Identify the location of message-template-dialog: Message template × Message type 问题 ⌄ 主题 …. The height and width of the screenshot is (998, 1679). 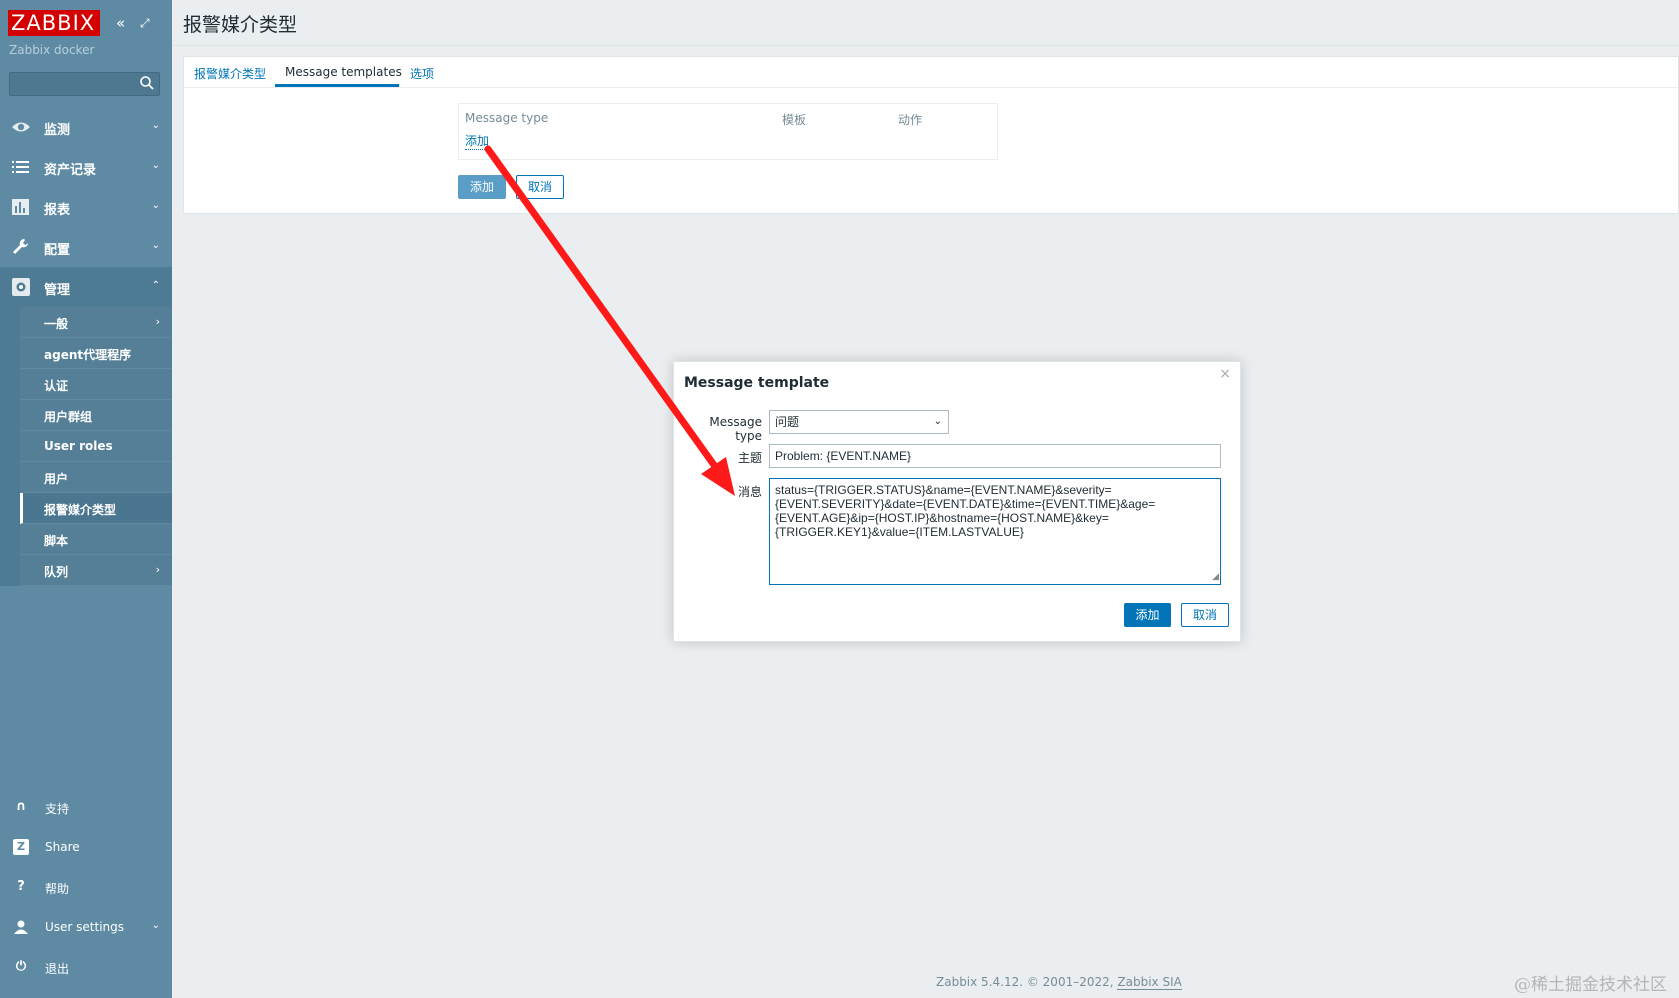
(957, 501).